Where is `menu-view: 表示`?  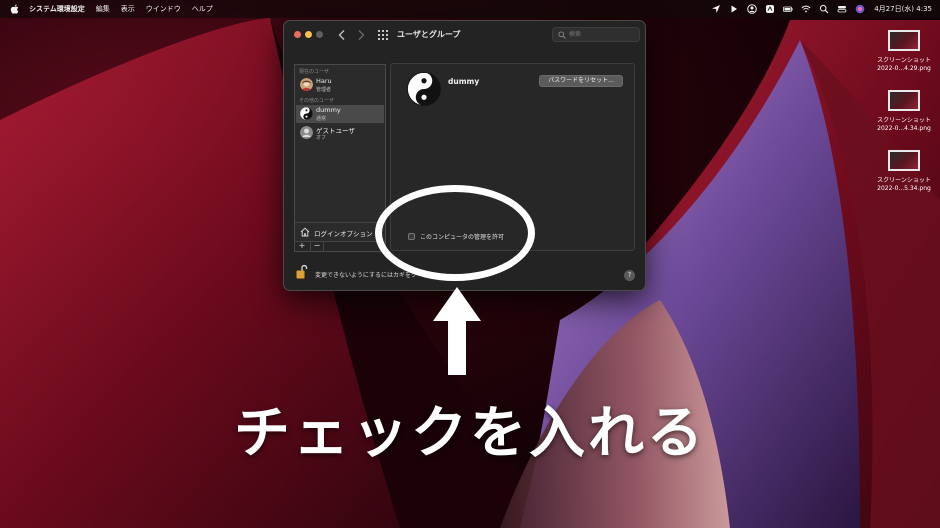
menu-view: 表示 is located at coordinates (128, 9).